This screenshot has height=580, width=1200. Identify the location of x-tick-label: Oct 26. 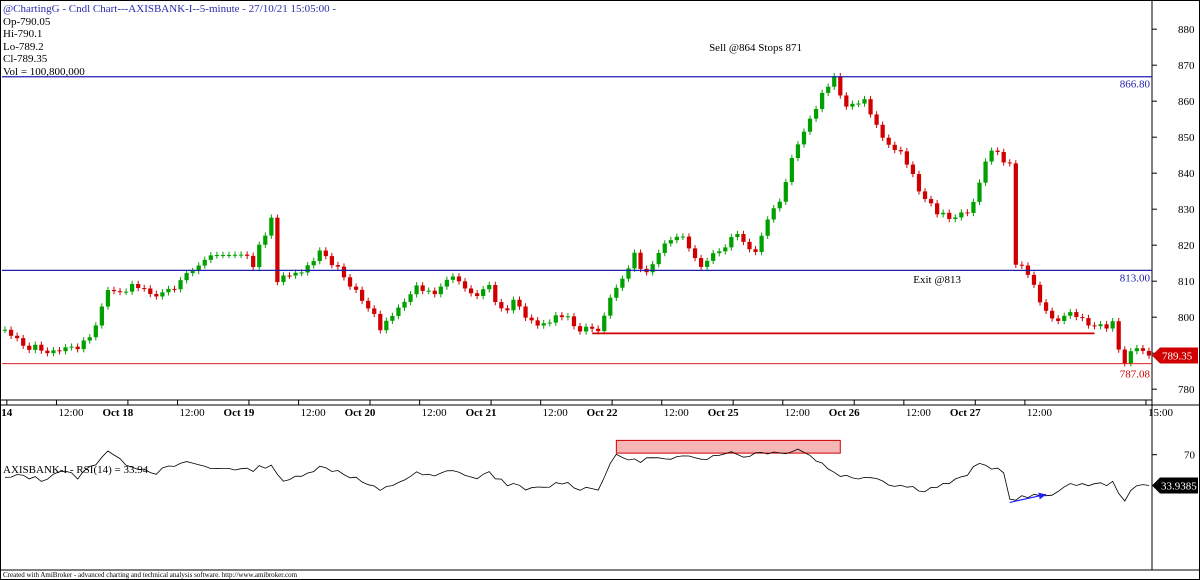
(844, 413).